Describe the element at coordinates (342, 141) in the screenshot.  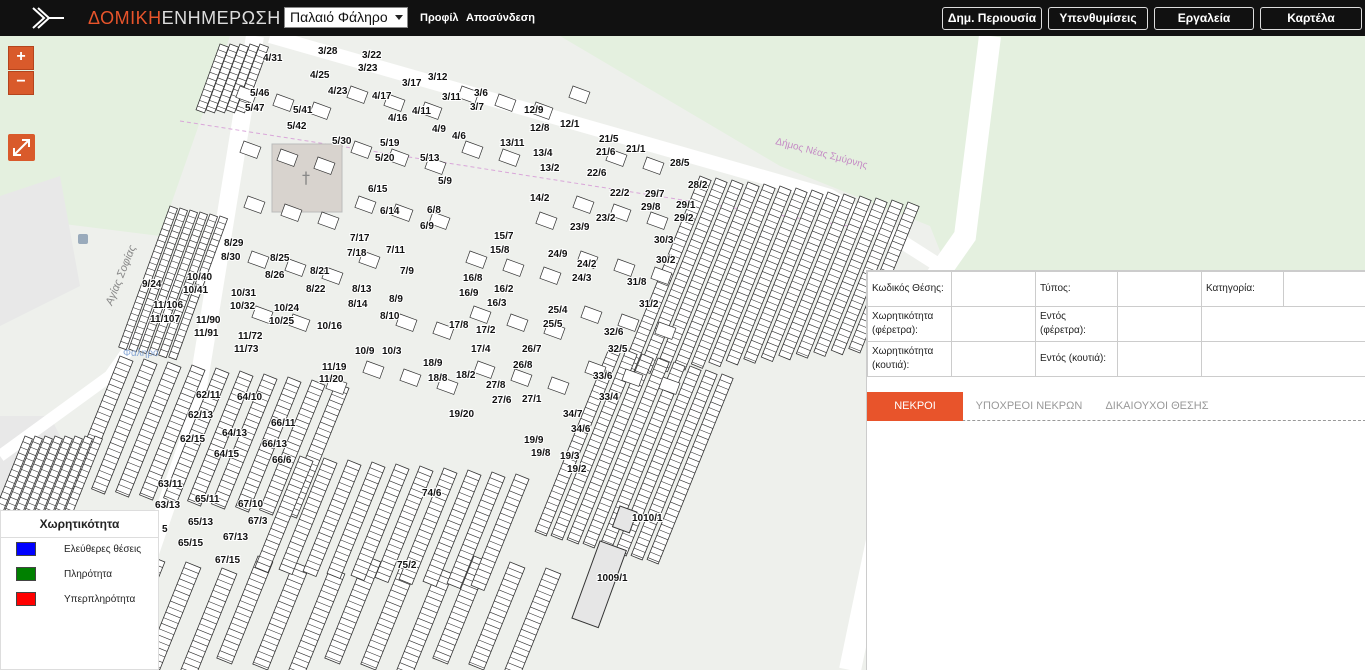
I see `plot-label: 5/30` at that location.